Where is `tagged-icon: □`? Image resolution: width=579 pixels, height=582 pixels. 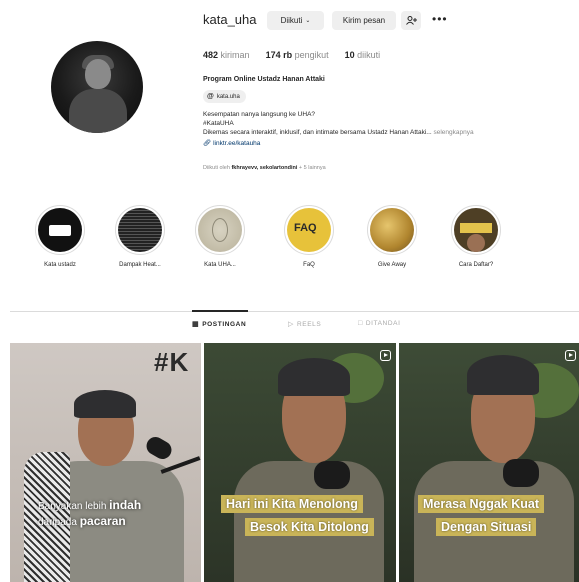
tagged-icon: □ is located at coordinates (360, 323).